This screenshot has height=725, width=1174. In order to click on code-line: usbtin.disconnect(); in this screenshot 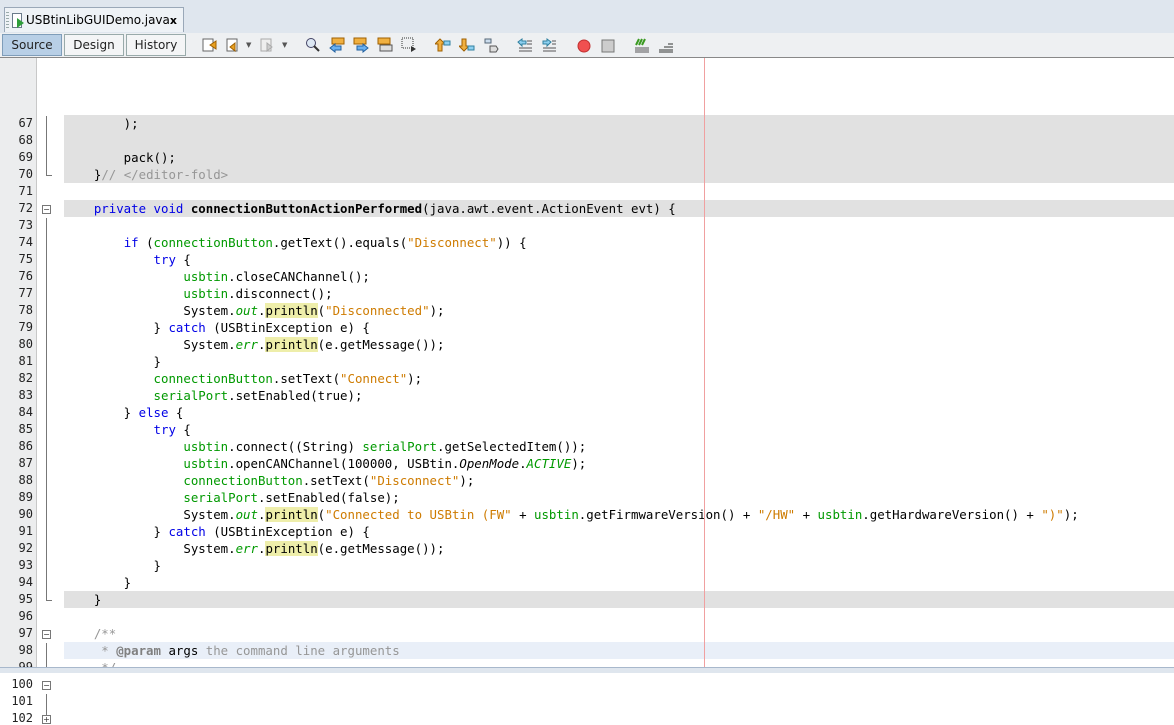, I will do `click(619, 293)`.